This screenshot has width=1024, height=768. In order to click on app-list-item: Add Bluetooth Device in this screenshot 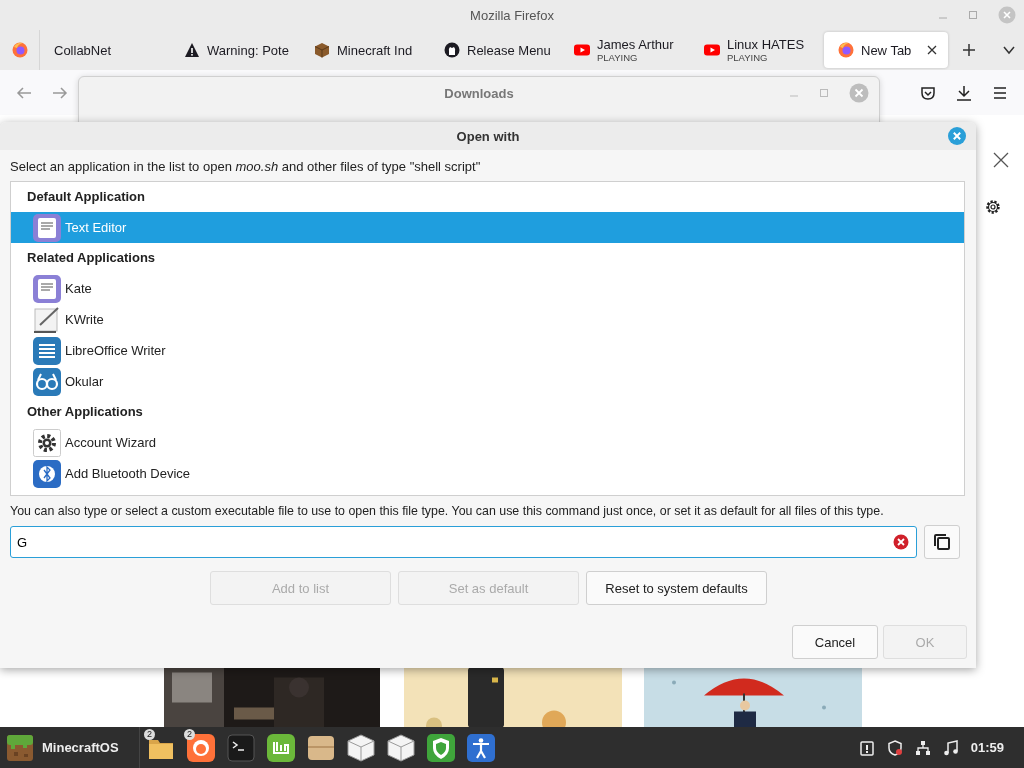, I will do `click(487, 473)`.